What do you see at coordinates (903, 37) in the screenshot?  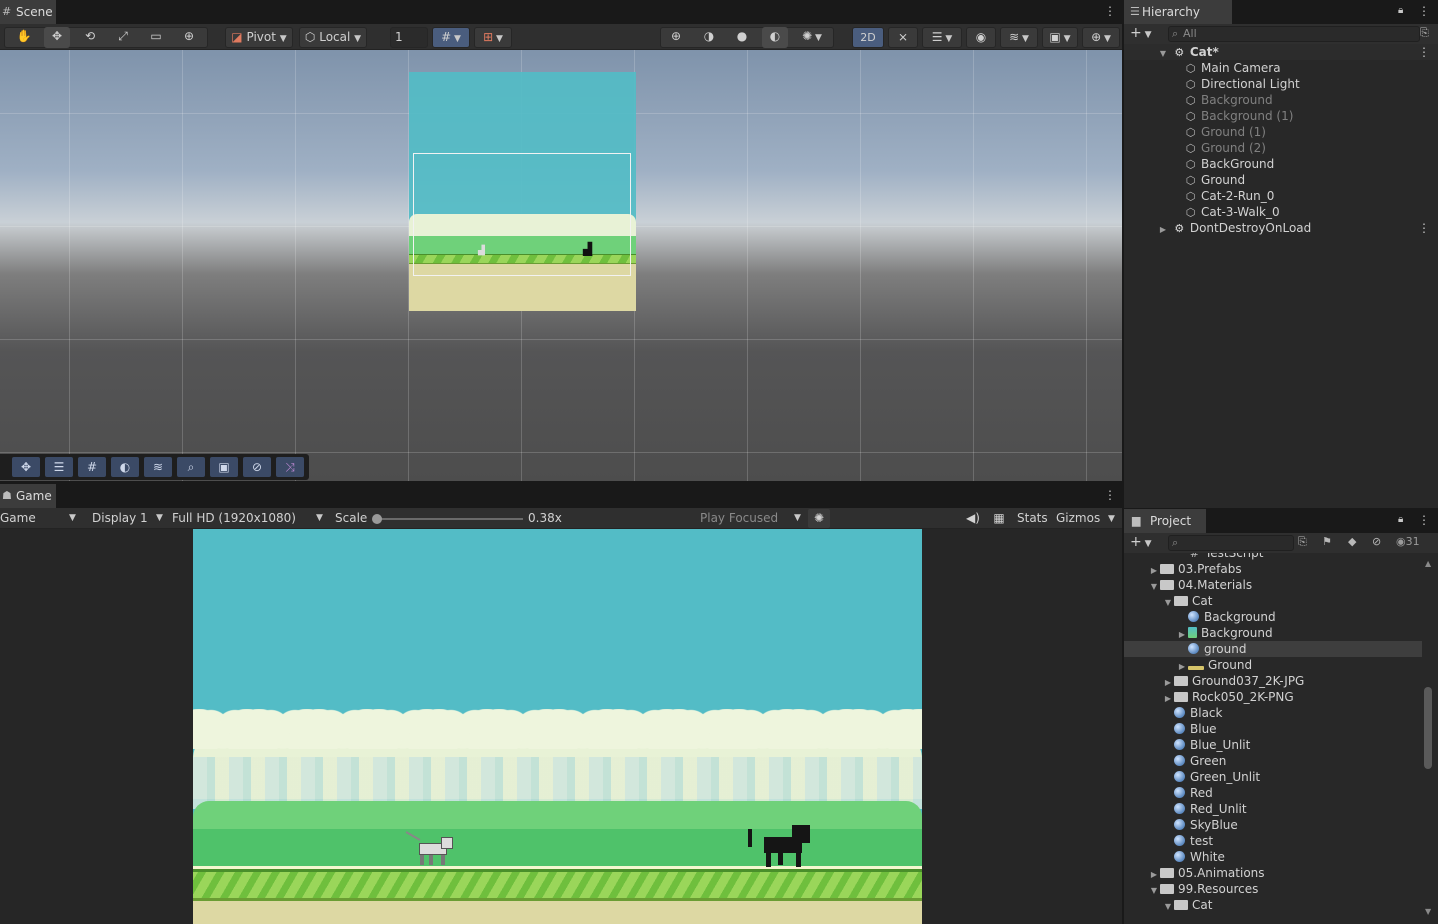 I see `audio-toggle-icon: ⨯` at bounding box center [903, 37].